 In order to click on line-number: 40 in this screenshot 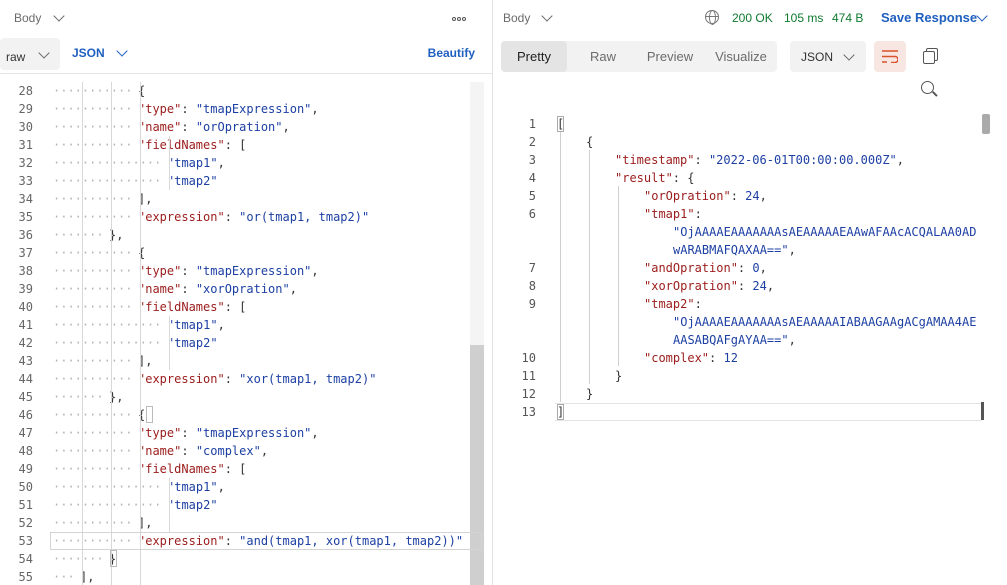, I will do `click(25, 307)`.